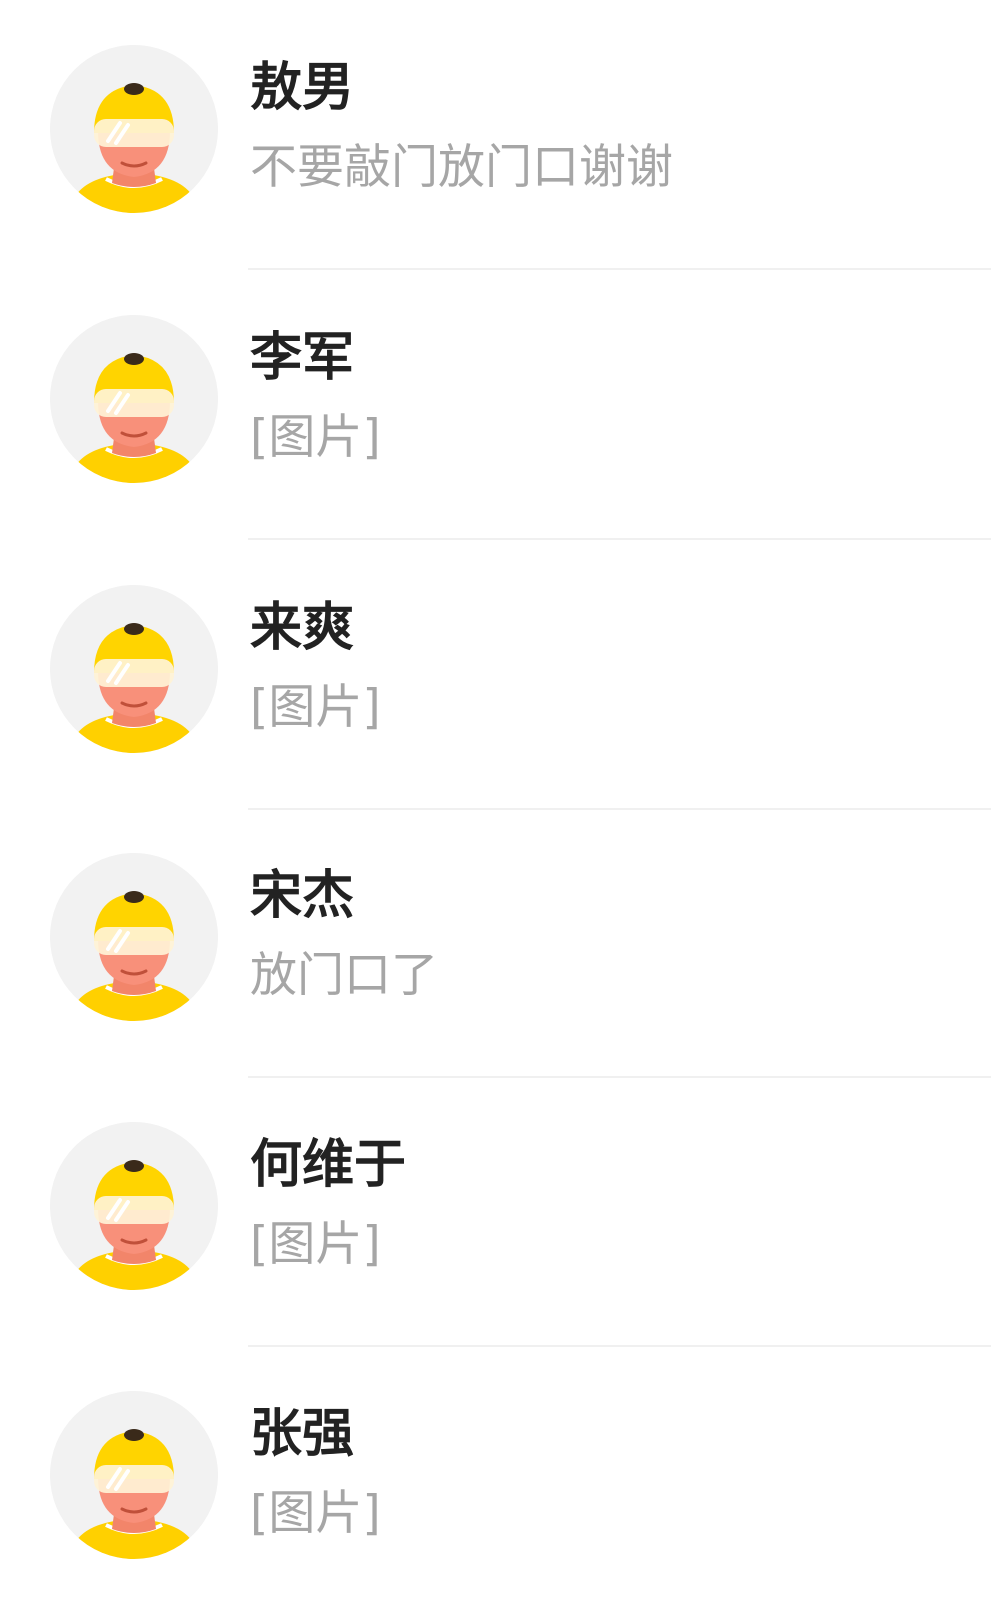 The image size is (991, 1597). I want to click on contact-name: 李军, so click(302, 358).